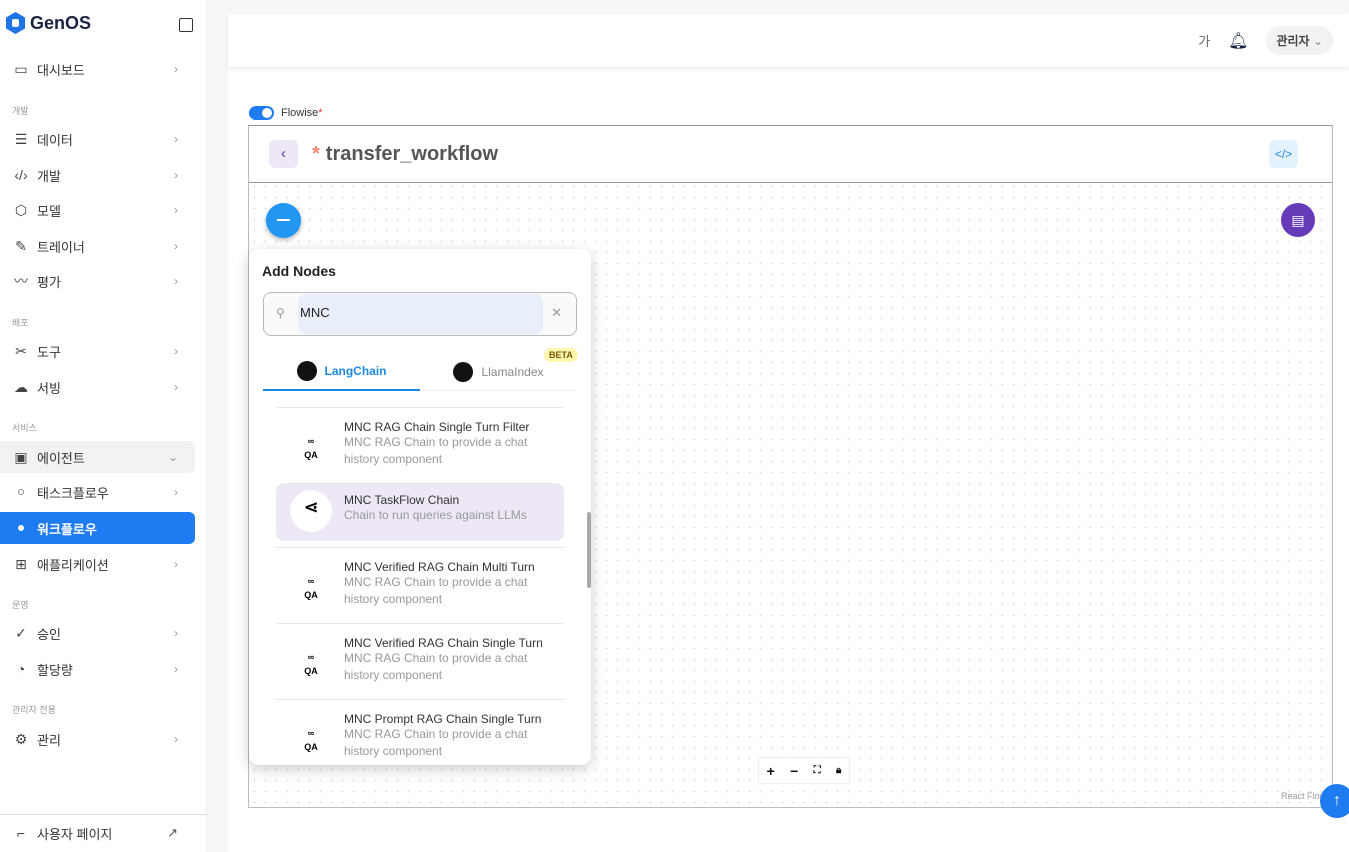 Image resolution: width=1349 pixels, height=852 pixels. Describe the element at coordinates (21, 564) in the screenshot. I see `apps-icon: ⊞` at that location.